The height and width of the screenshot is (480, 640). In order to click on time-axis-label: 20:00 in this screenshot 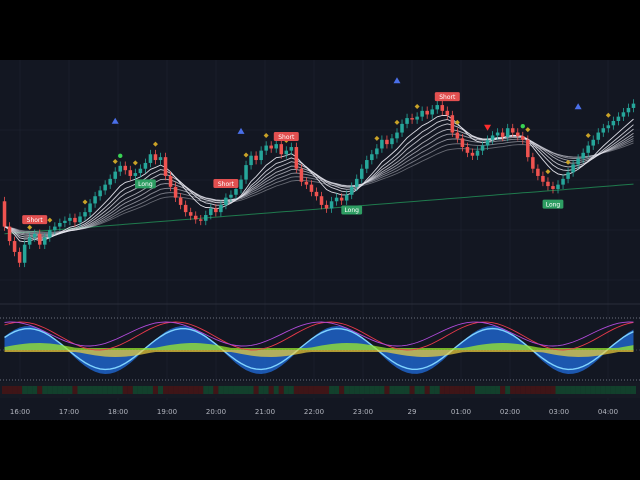, I will do `click(216, 412)`.